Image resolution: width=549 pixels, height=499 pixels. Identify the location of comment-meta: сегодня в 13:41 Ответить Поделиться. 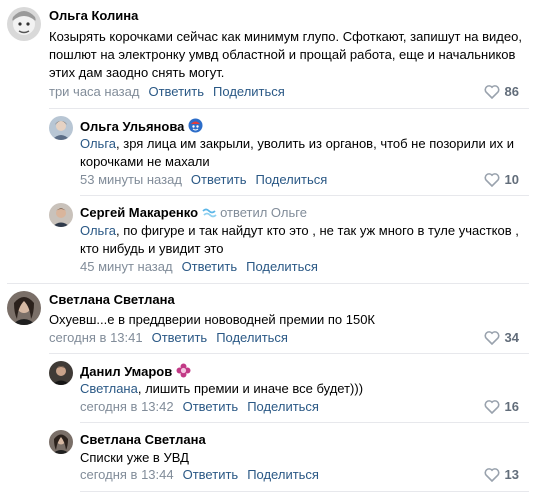
(168, 338).